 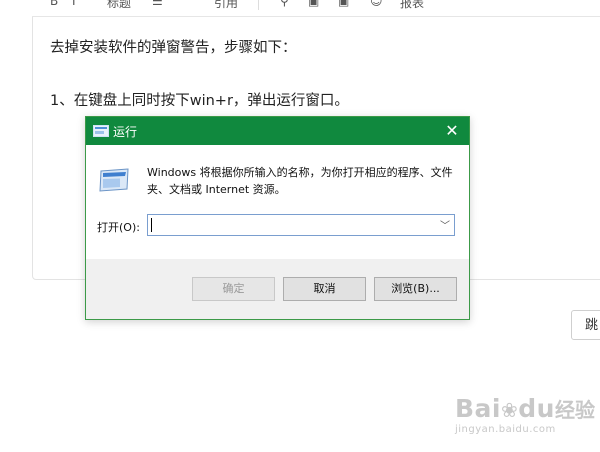 I want to click on run-icon, so click(x=114, y=180).